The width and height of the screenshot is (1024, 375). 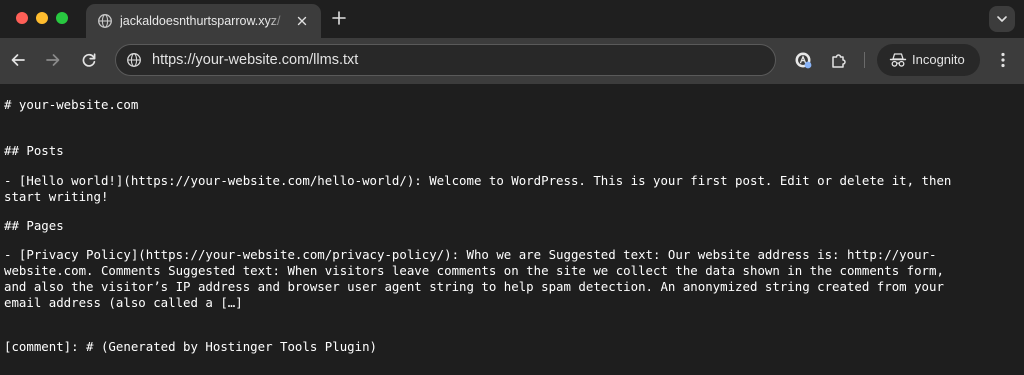 I want to click on reload-icon, so click(x=89, y=60).